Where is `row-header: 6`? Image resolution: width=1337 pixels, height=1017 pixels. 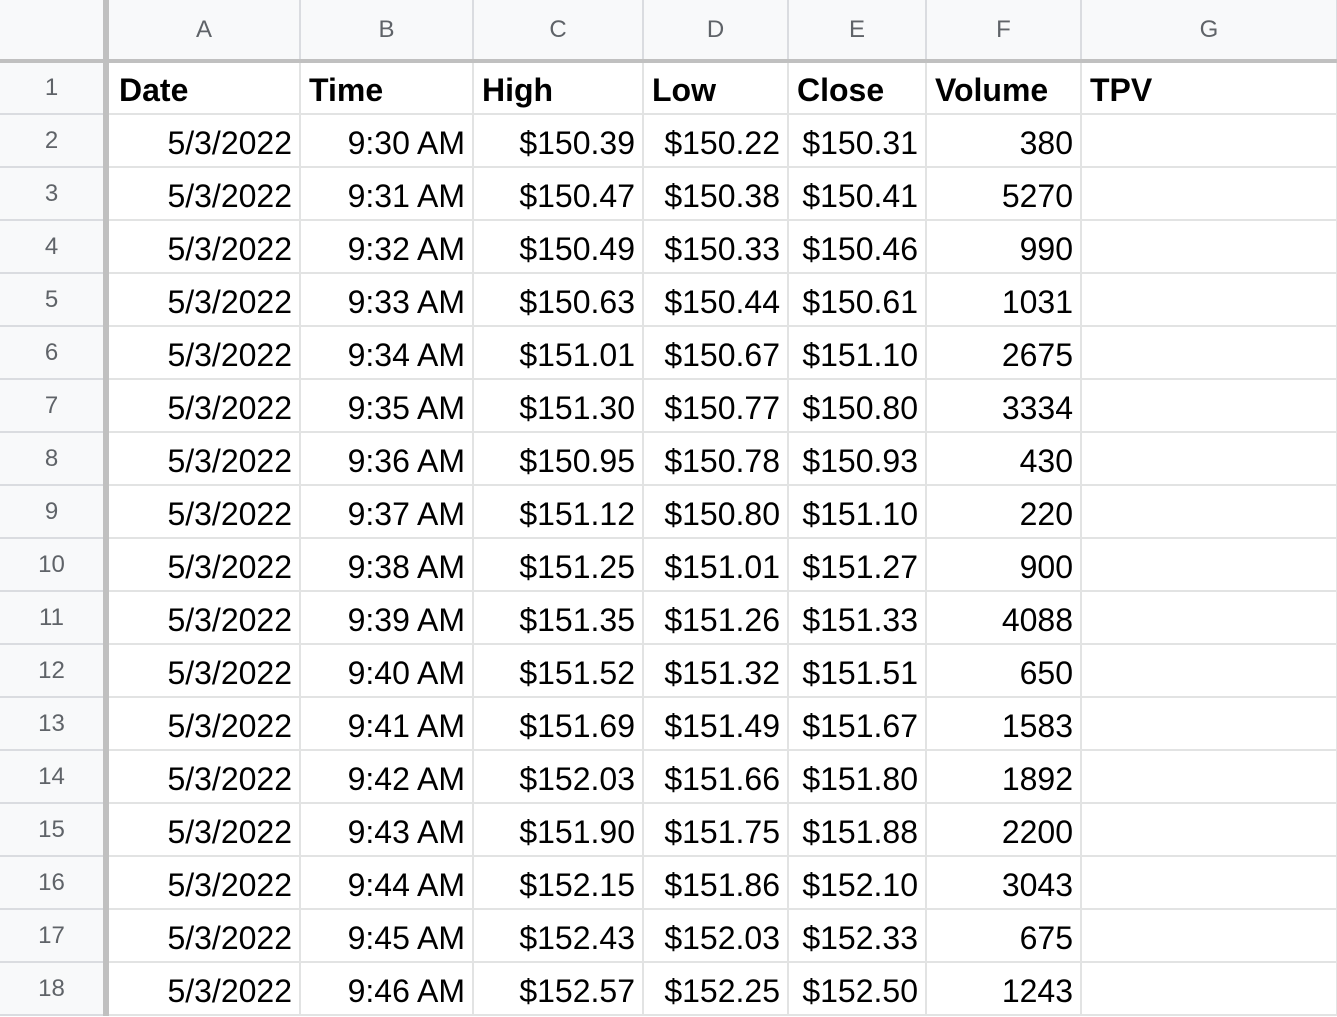
row-header: 6 is located at coordinates (54, 353).